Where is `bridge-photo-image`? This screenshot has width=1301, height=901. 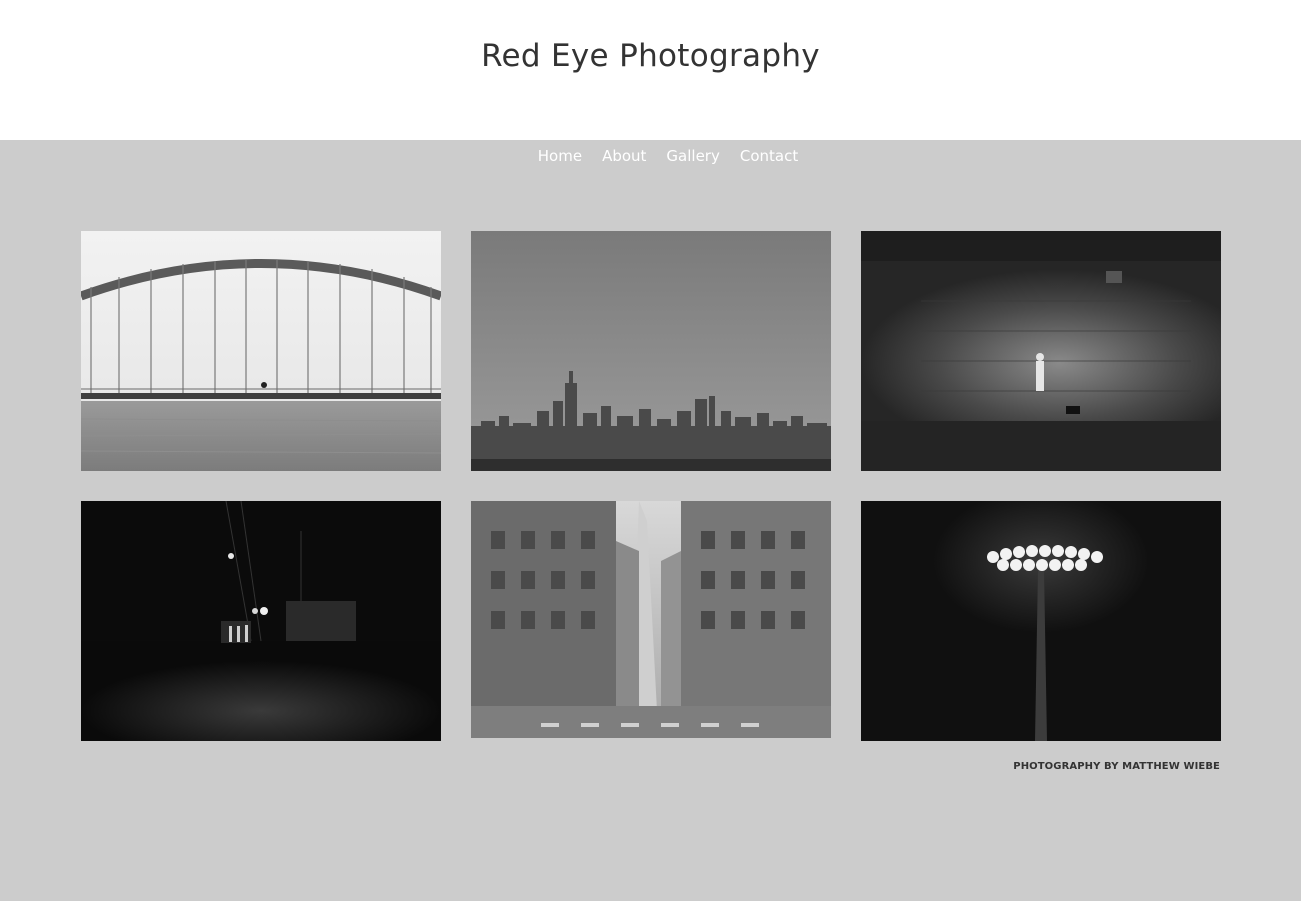 bridge-photo-image is located at coordinates (261, 351).